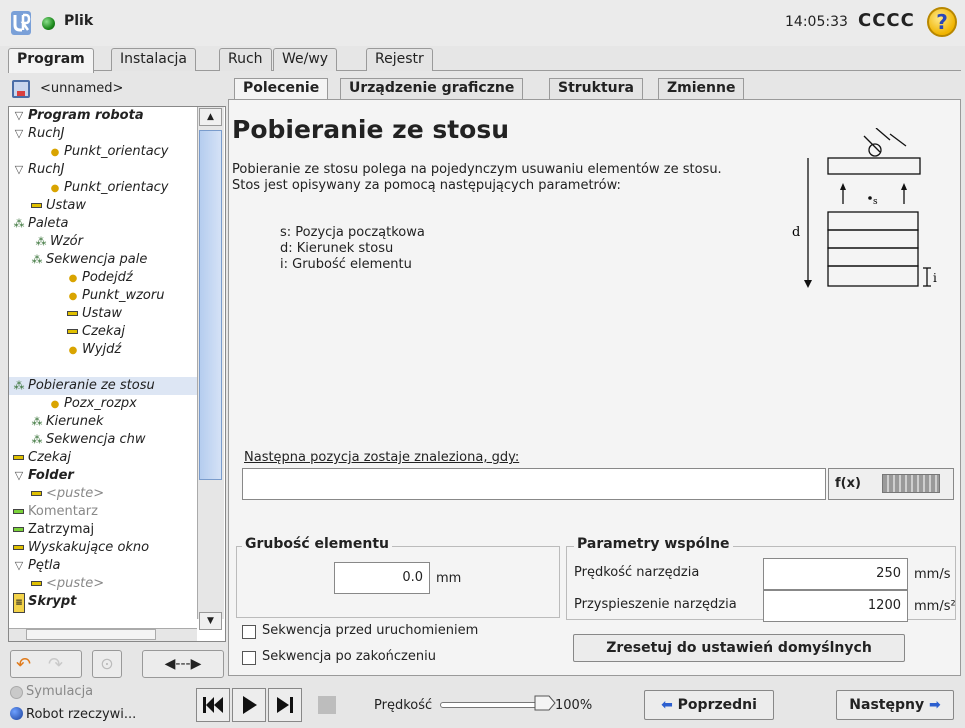 The height and width of the screenshot is (728, 965). What do you see at coordinates (382, 578) in the screenshot?
I see `thickness-input: 0.0` at bounding box center [382, 578].